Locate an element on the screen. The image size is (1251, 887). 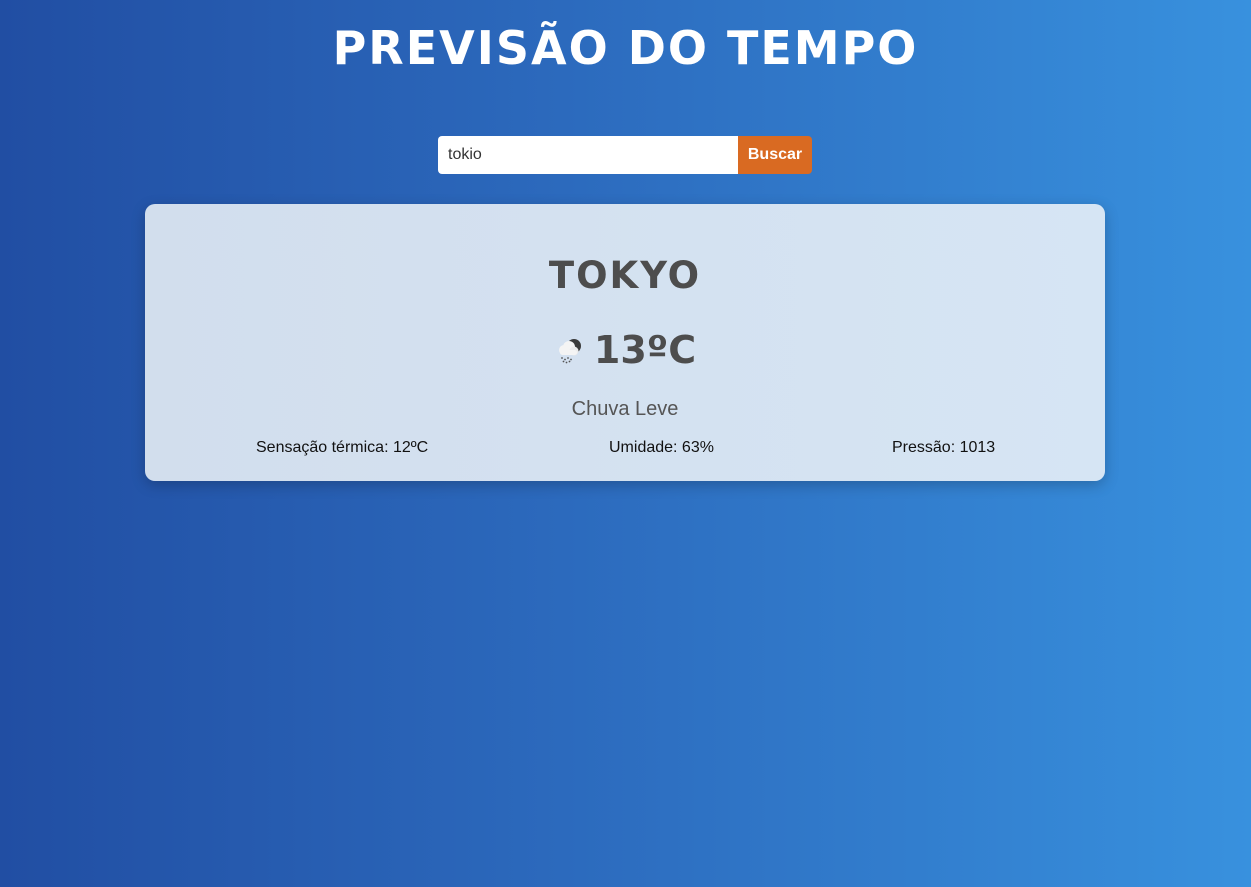
search-input is located at coordinates (588, 155).